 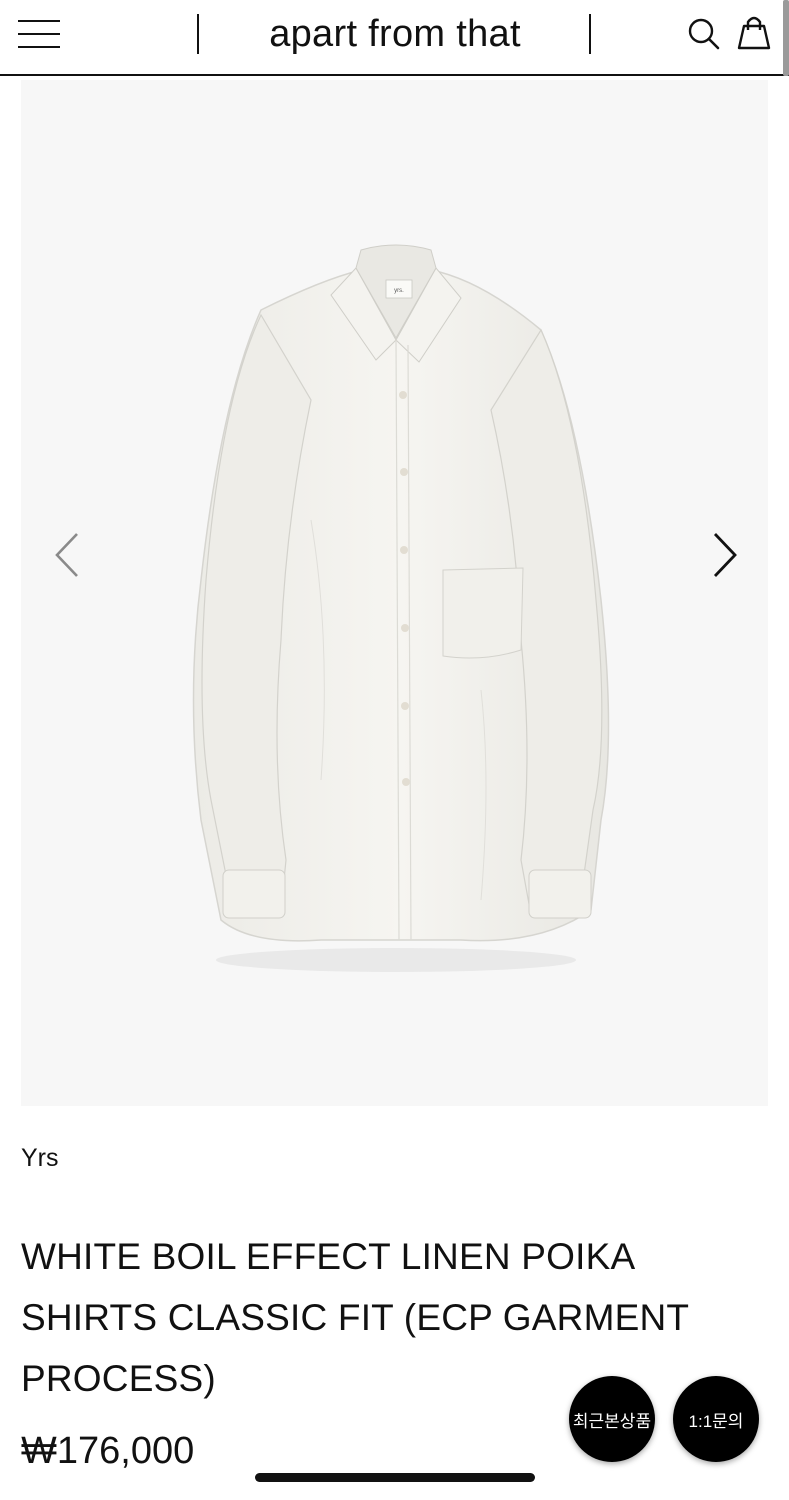 I want to click on product-brand: Yrs, so click(x=40, y=1158).